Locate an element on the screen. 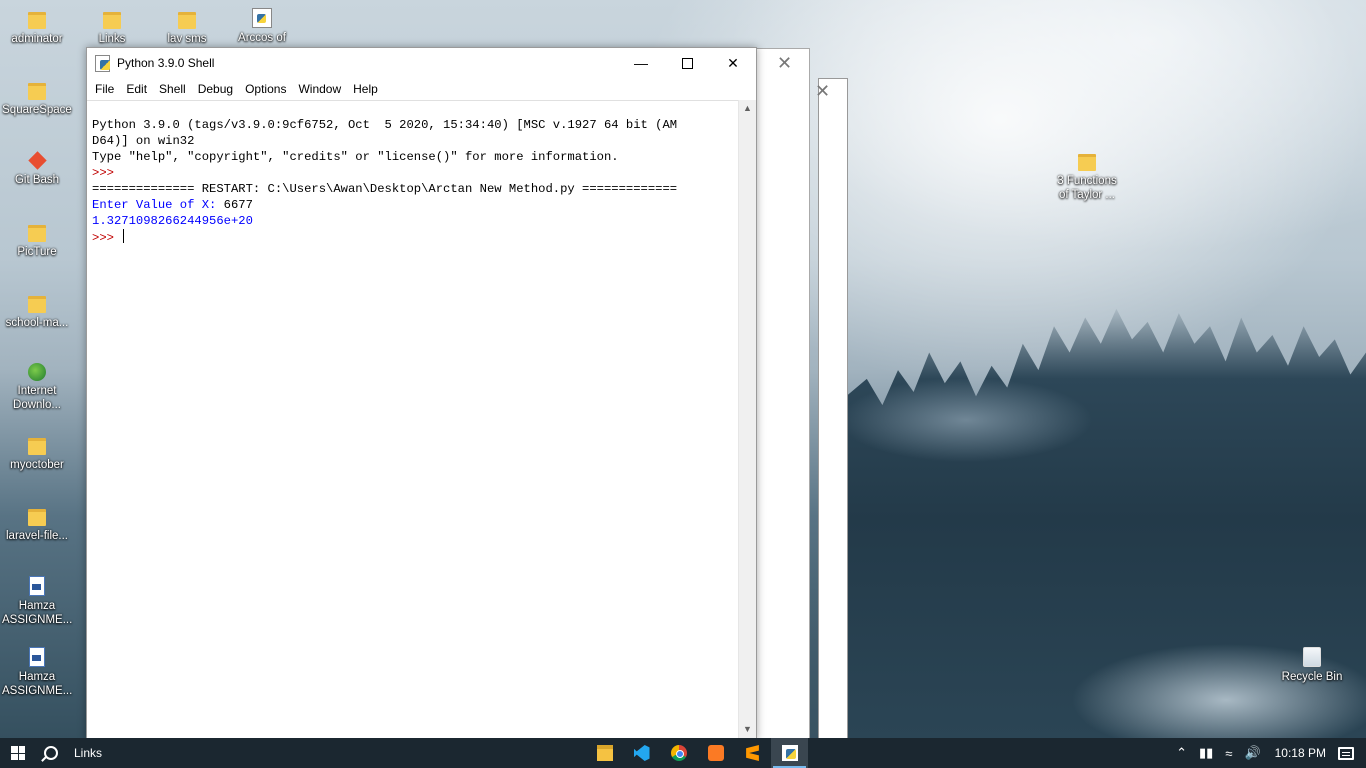 The width and height of the screenshot is (1366, 768). search-icon is located at coordinates (51, 753).